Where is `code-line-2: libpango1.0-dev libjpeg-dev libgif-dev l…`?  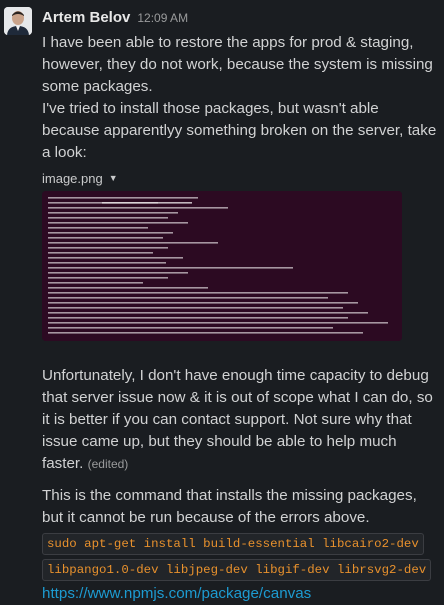
code-line-2: libpango1.0-dev libjpeg-dev libgif-dev l… is located at coordinates (241, 570).